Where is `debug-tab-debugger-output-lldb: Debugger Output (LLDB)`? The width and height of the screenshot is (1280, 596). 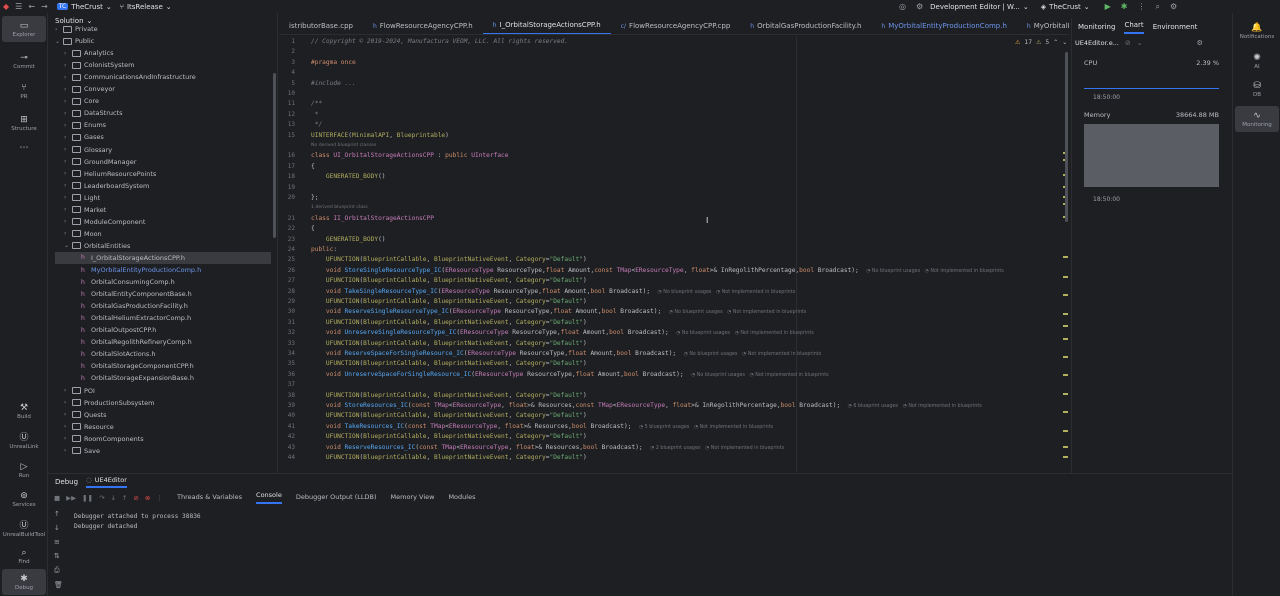
debug-tab-debugger-output-lldb: Debugger Output (LLDB) is located at coordinates (336, 497).